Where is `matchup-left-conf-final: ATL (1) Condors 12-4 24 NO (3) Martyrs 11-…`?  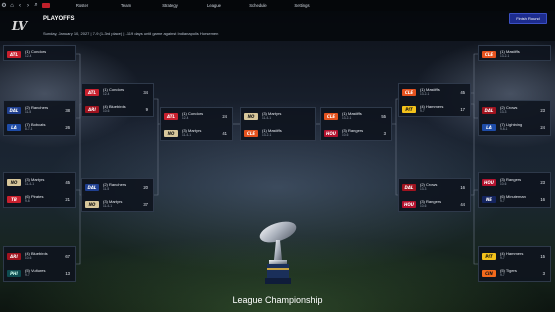 matchup-left-conf-final: ATL (1) Condors 12-4 24 NO (3) Martyrs 11-… is located at coordinates (196, 124).